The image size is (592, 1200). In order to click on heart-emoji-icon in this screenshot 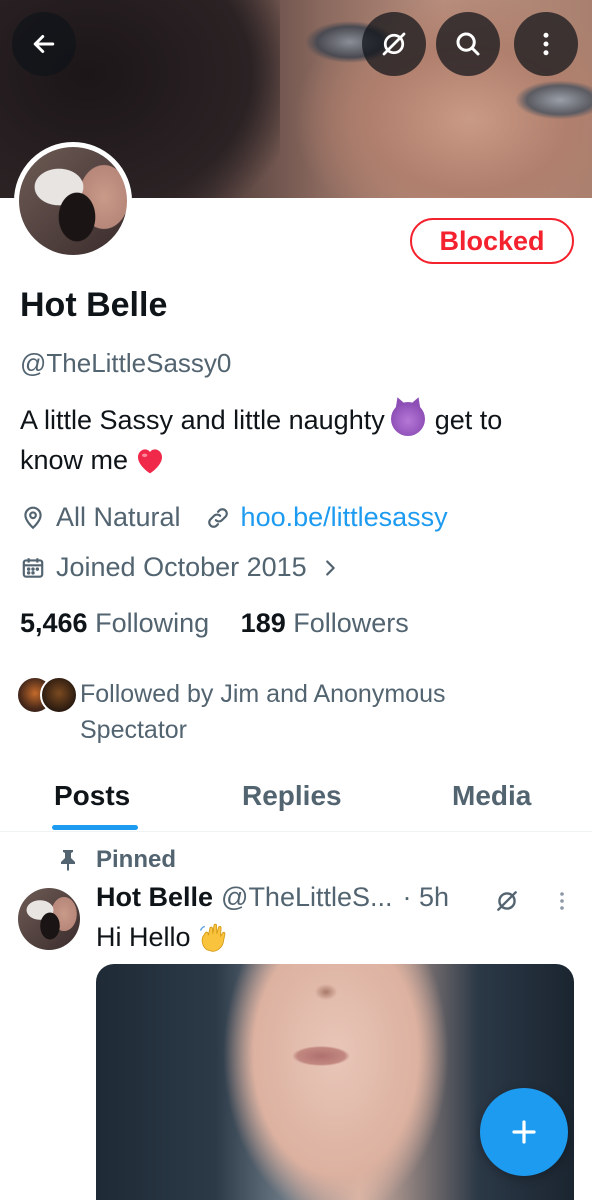, I will do `click(150, 461)`.